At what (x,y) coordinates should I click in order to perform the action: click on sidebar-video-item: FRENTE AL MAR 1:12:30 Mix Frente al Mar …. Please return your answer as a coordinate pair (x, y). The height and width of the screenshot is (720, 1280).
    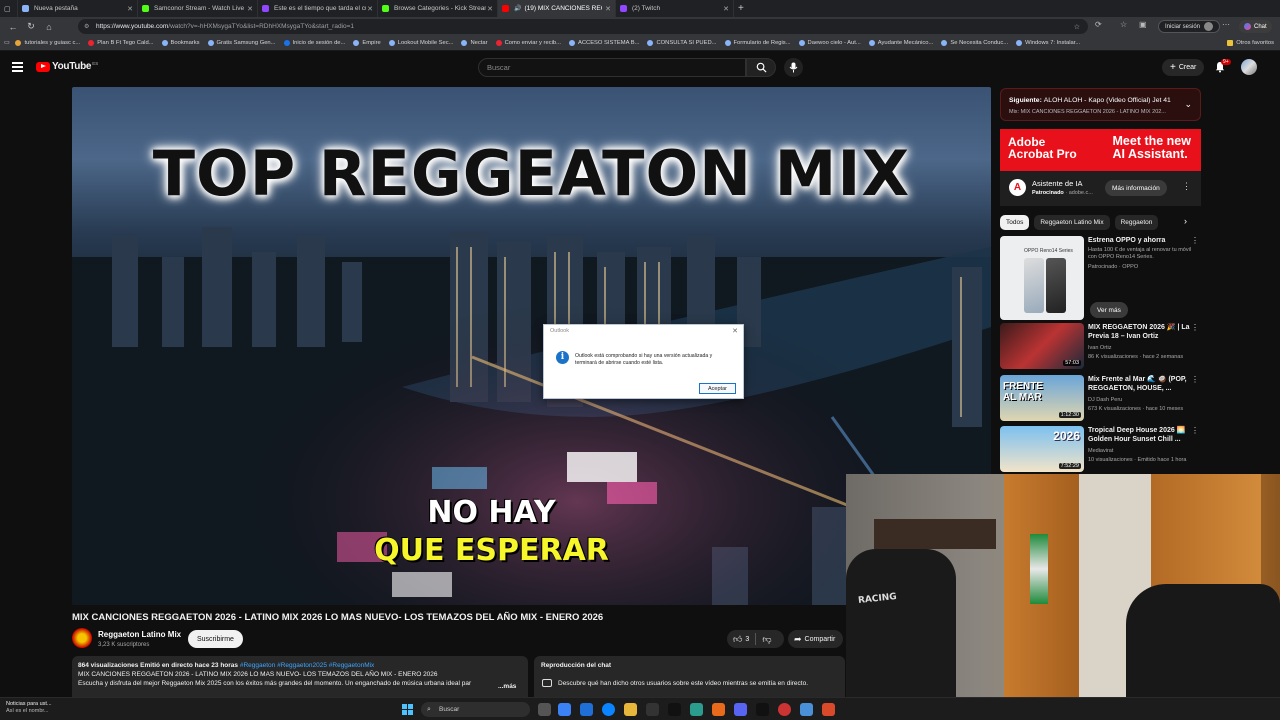
    Looking at the image, I should click on (1100, 398).